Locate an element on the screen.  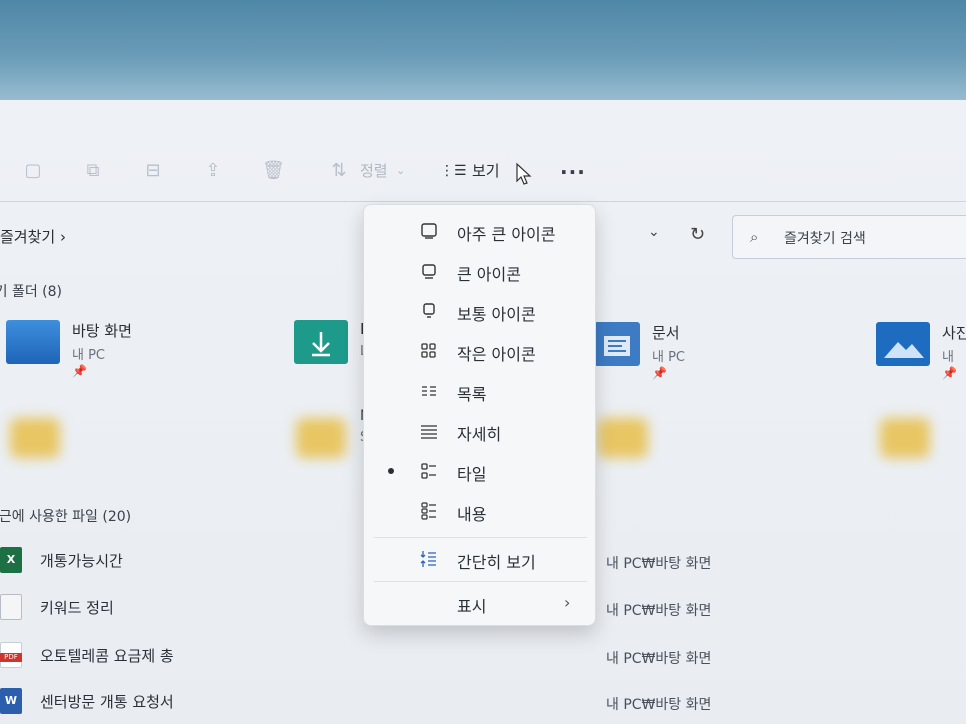
menu-item-label: 자세히 is located at coordinates (479, 434).